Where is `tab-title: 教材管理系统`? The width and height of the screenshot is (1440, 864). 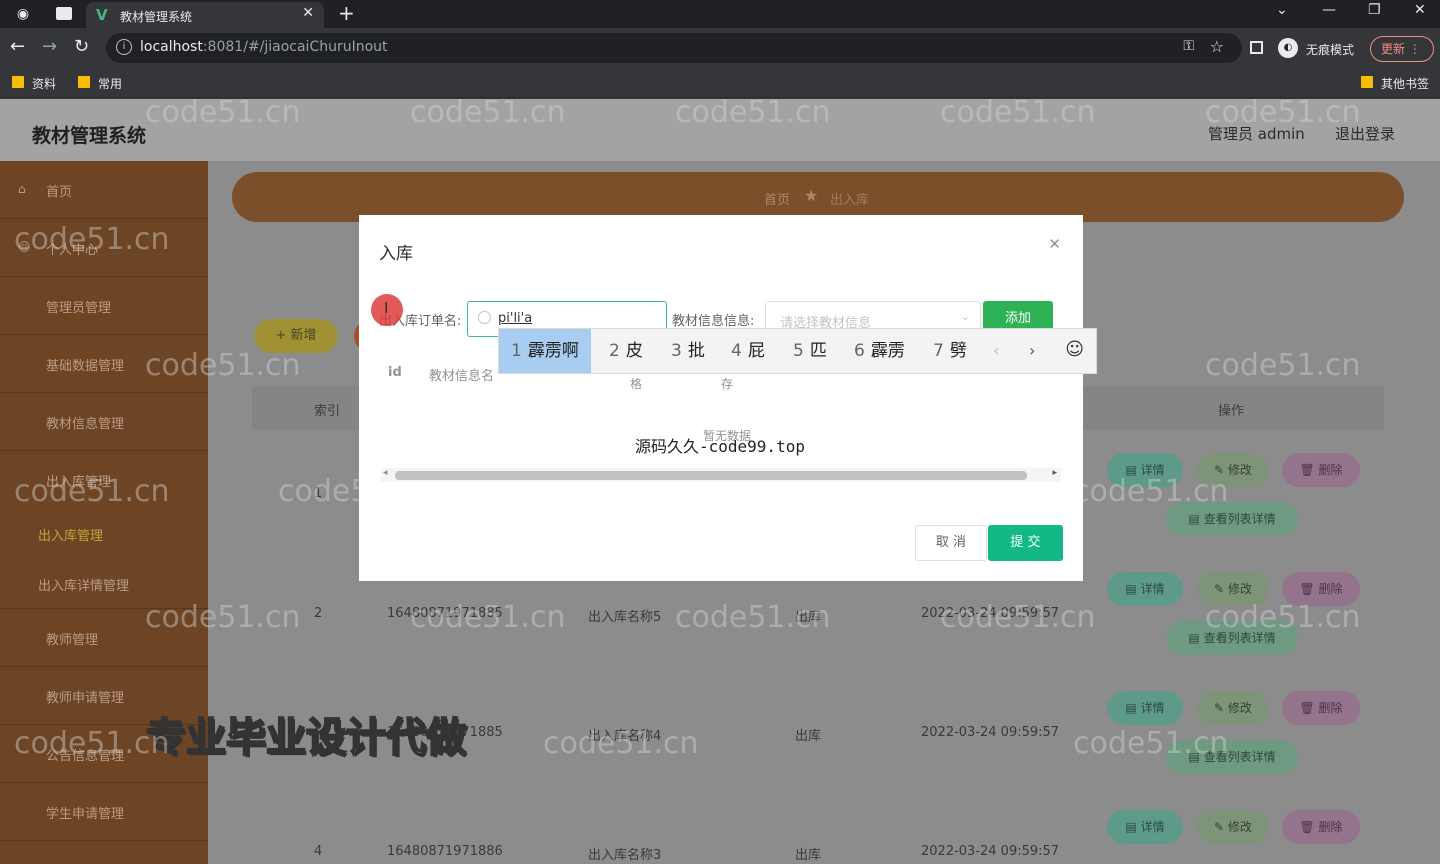 tab-title: 教材管理系统 is located at coordinates (156, 17).